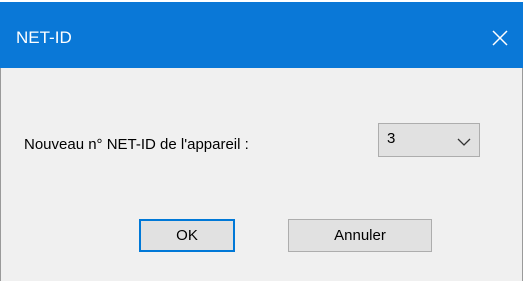 This screenshot has width=523, height=281. What do you see at coordinates (44, 37) in the screenshot?
I see `window-title: NET-ID` at bounding box center [44, 37].